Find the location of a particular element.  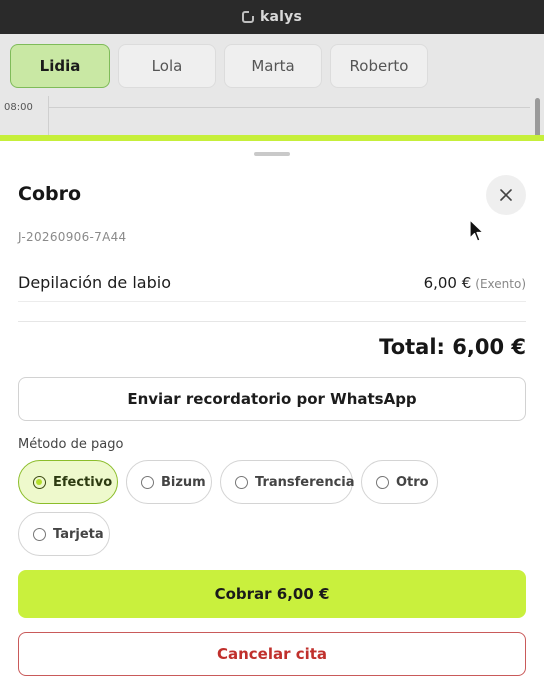

cancel-appointment-button: Cancelar cita is located at coordinates (272, 654).